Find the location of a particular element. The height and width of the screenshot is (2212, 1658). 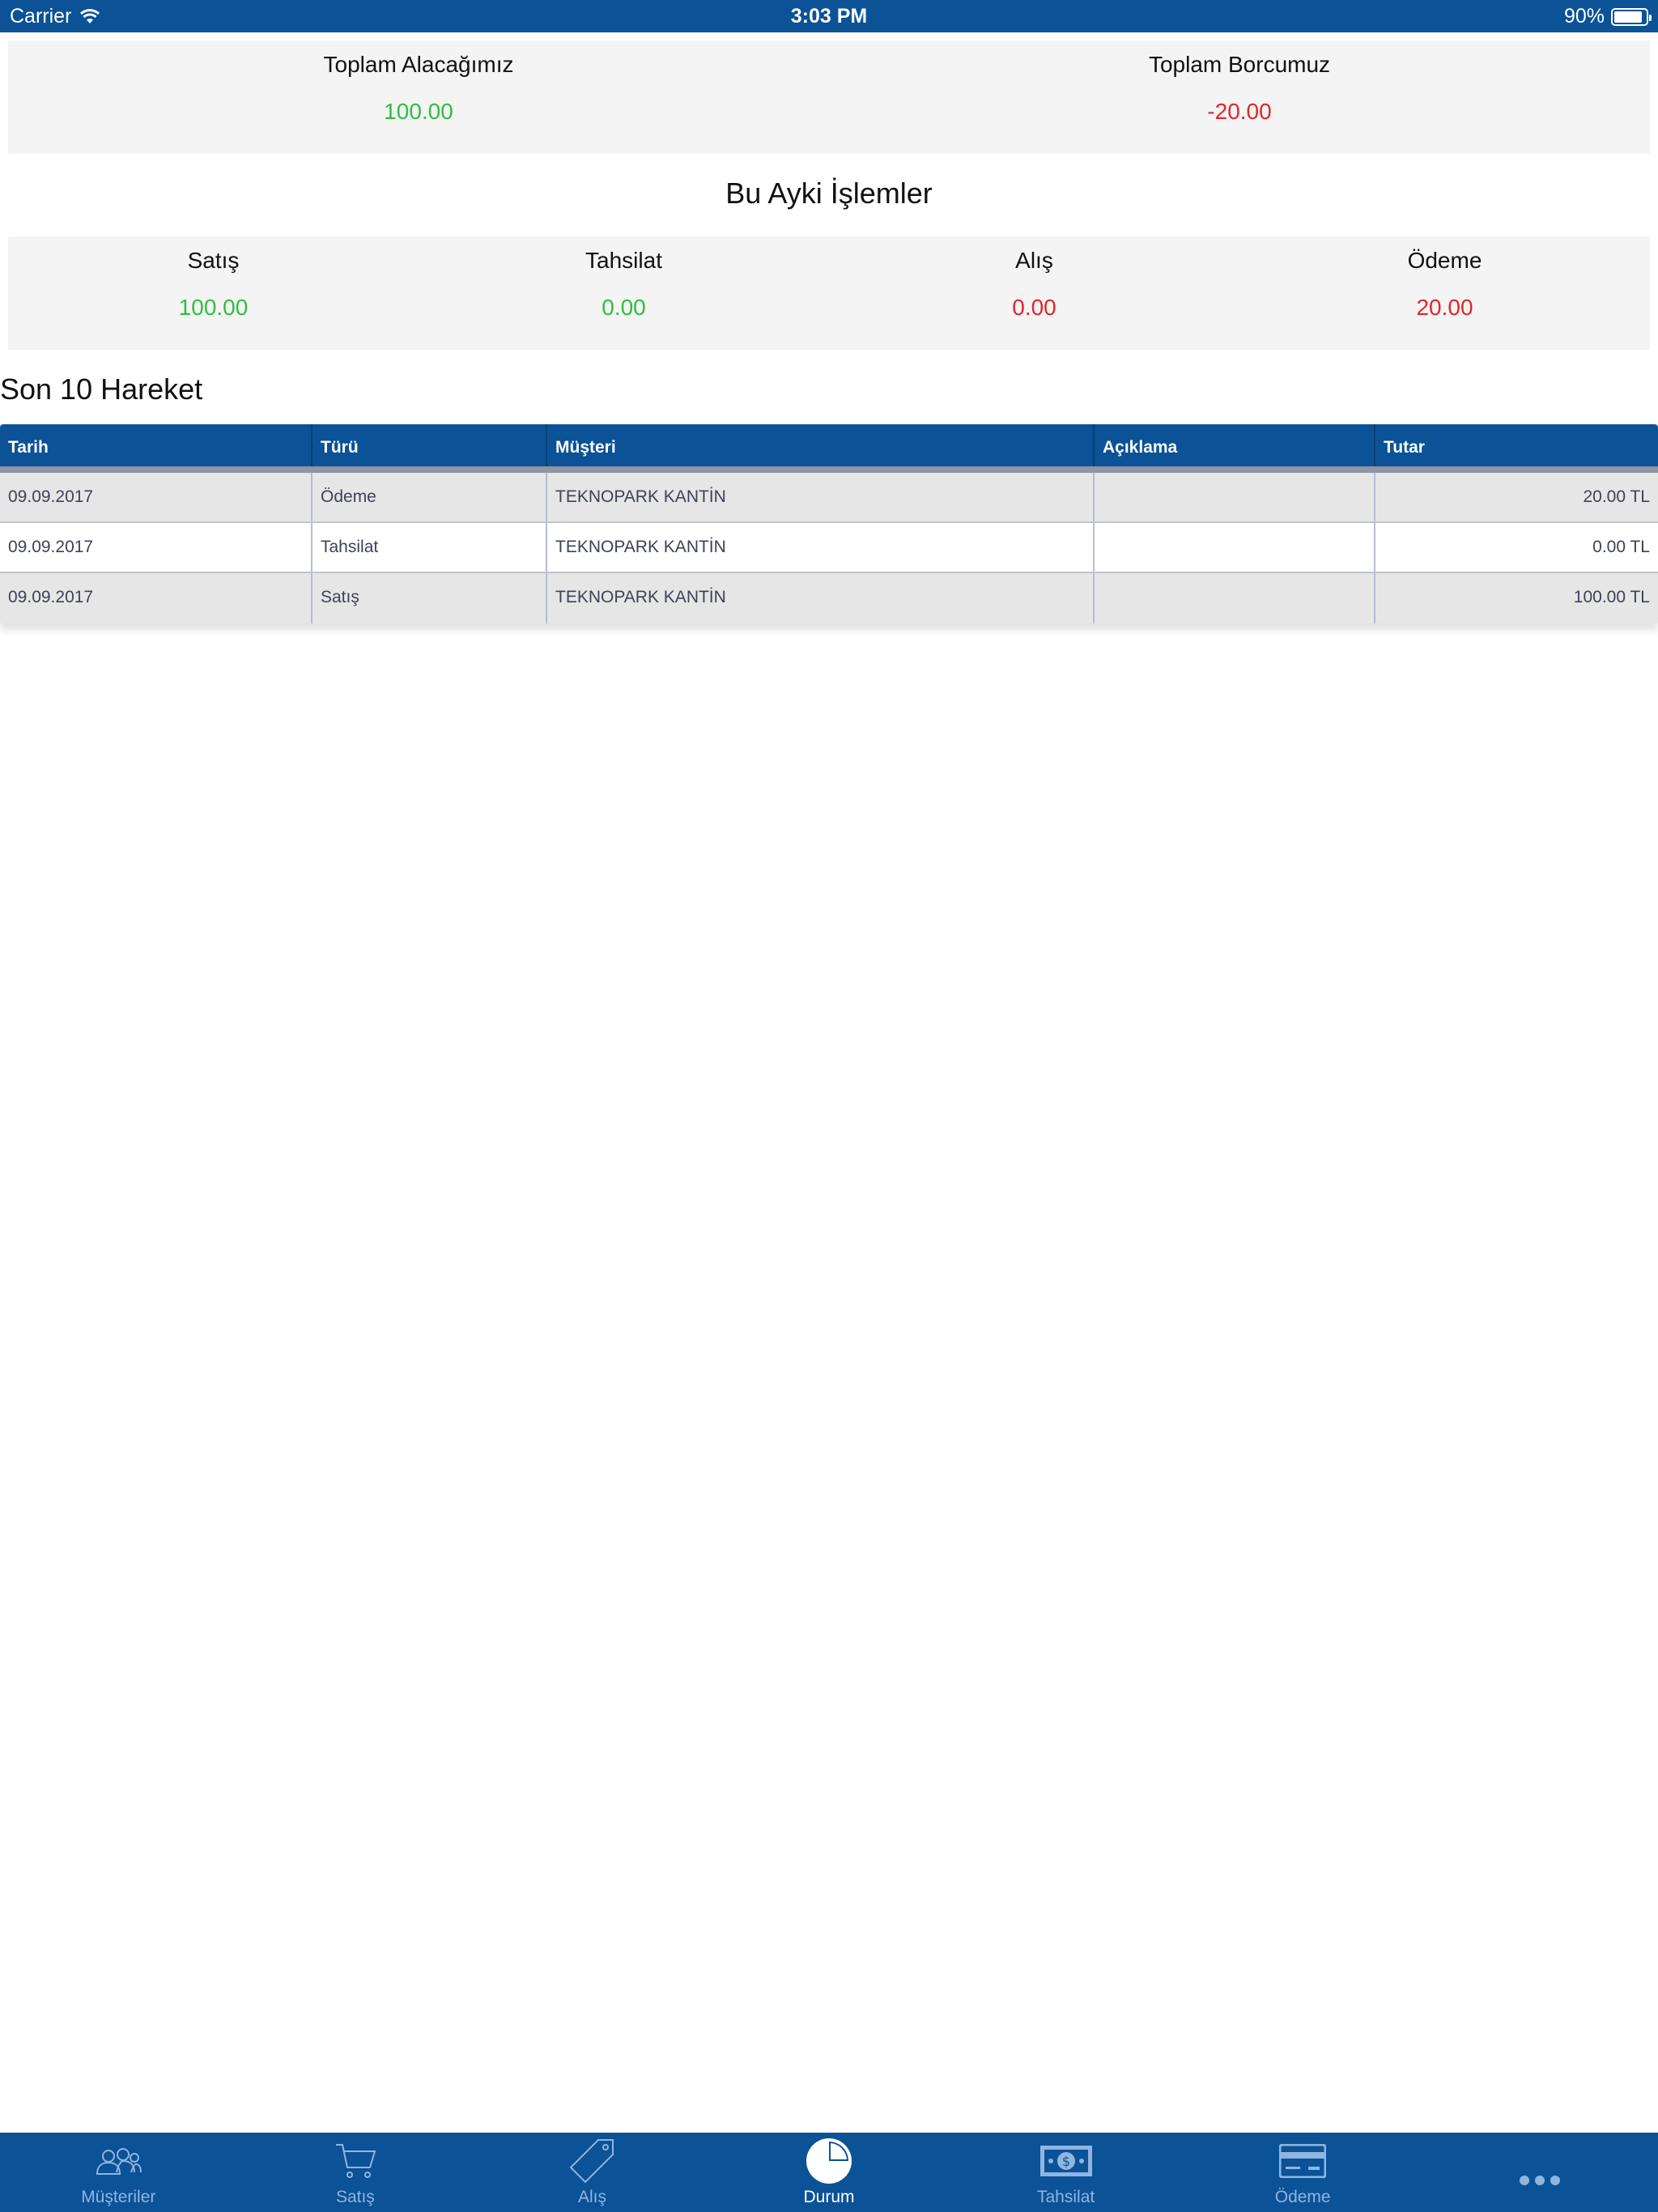

tab-sales: Satış is located at coordinates (355, 2172).